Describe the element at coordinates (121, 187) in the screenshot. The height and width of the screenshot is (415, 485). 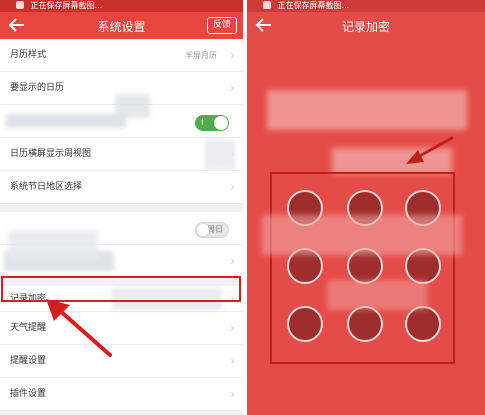
I see `settings-row-holiday-region: 系统节日地区选择 ›` at that location.